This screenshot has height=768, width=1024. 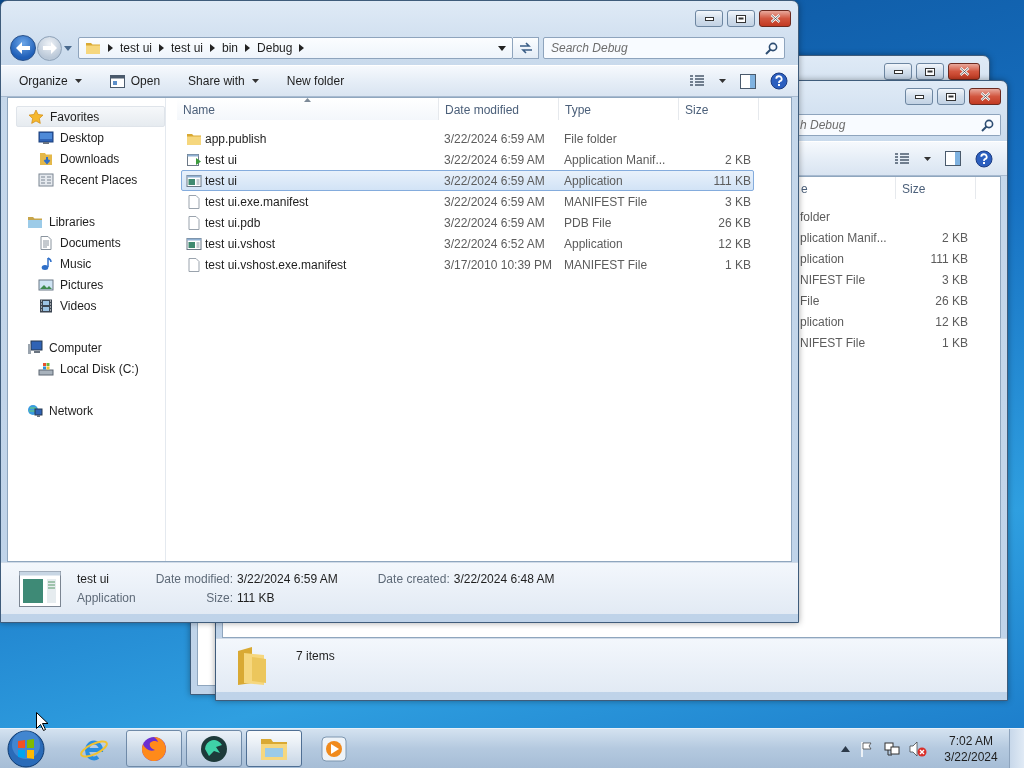 I want to click on file-row: test ui.pdb 3/22/2024 6:59 AM PDB File 26 KB, so click(x=467, y=222).